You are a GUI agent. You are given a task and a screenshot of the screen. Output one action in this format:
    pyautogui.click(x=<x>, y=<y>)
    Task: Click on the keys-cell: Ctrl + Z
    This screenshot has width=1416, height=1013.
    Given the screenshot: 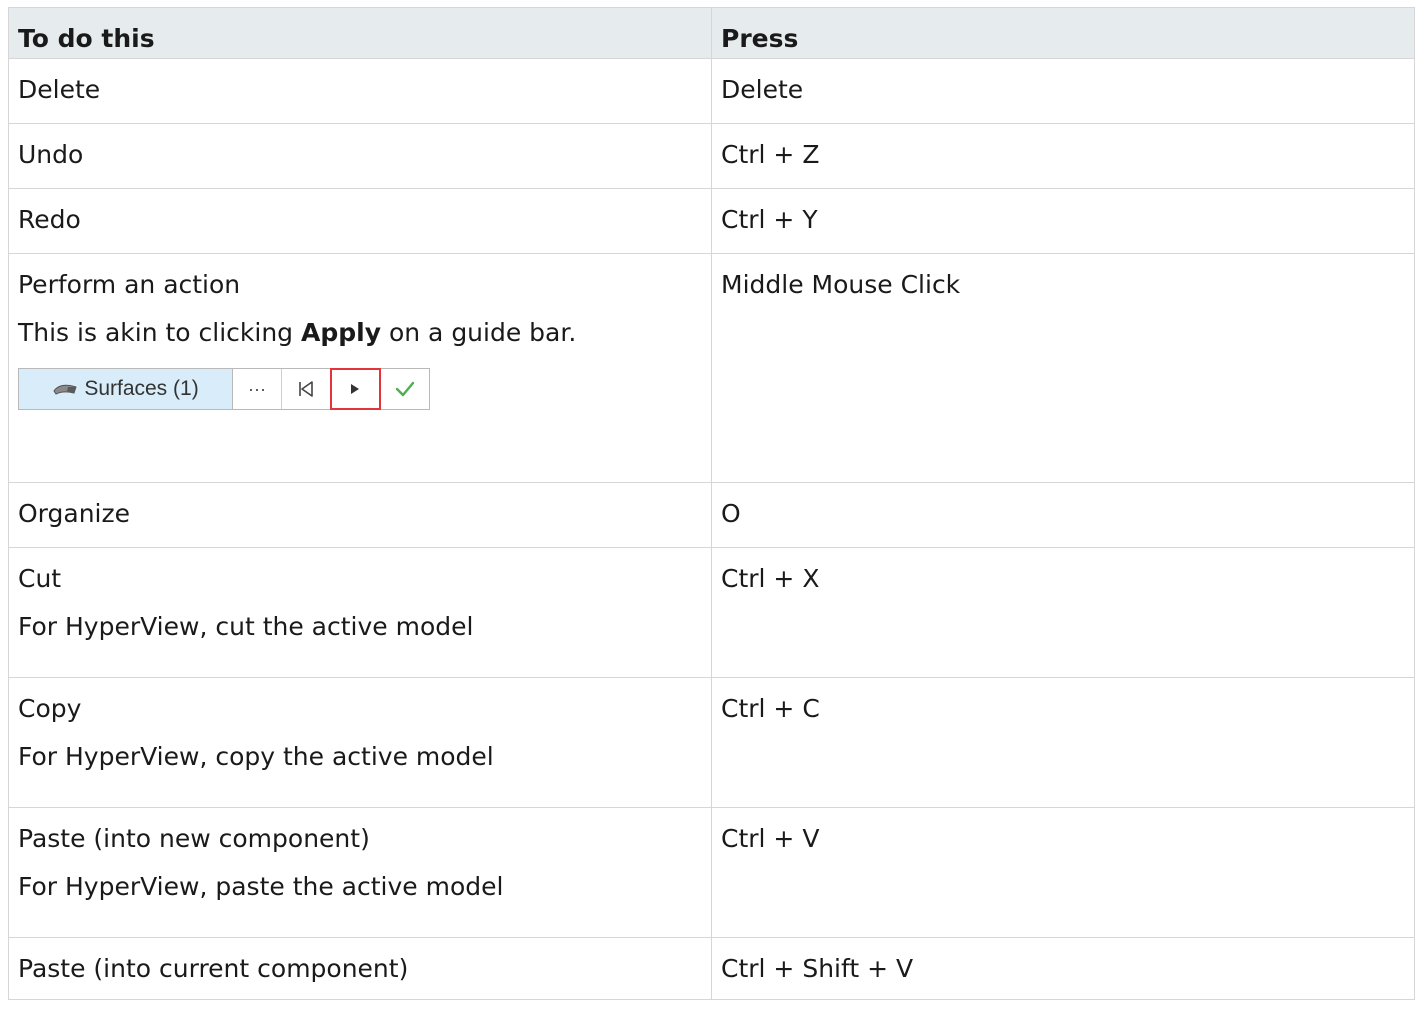 What is the action you would take?
    pyautogui.click(x=1063, y=156)
    